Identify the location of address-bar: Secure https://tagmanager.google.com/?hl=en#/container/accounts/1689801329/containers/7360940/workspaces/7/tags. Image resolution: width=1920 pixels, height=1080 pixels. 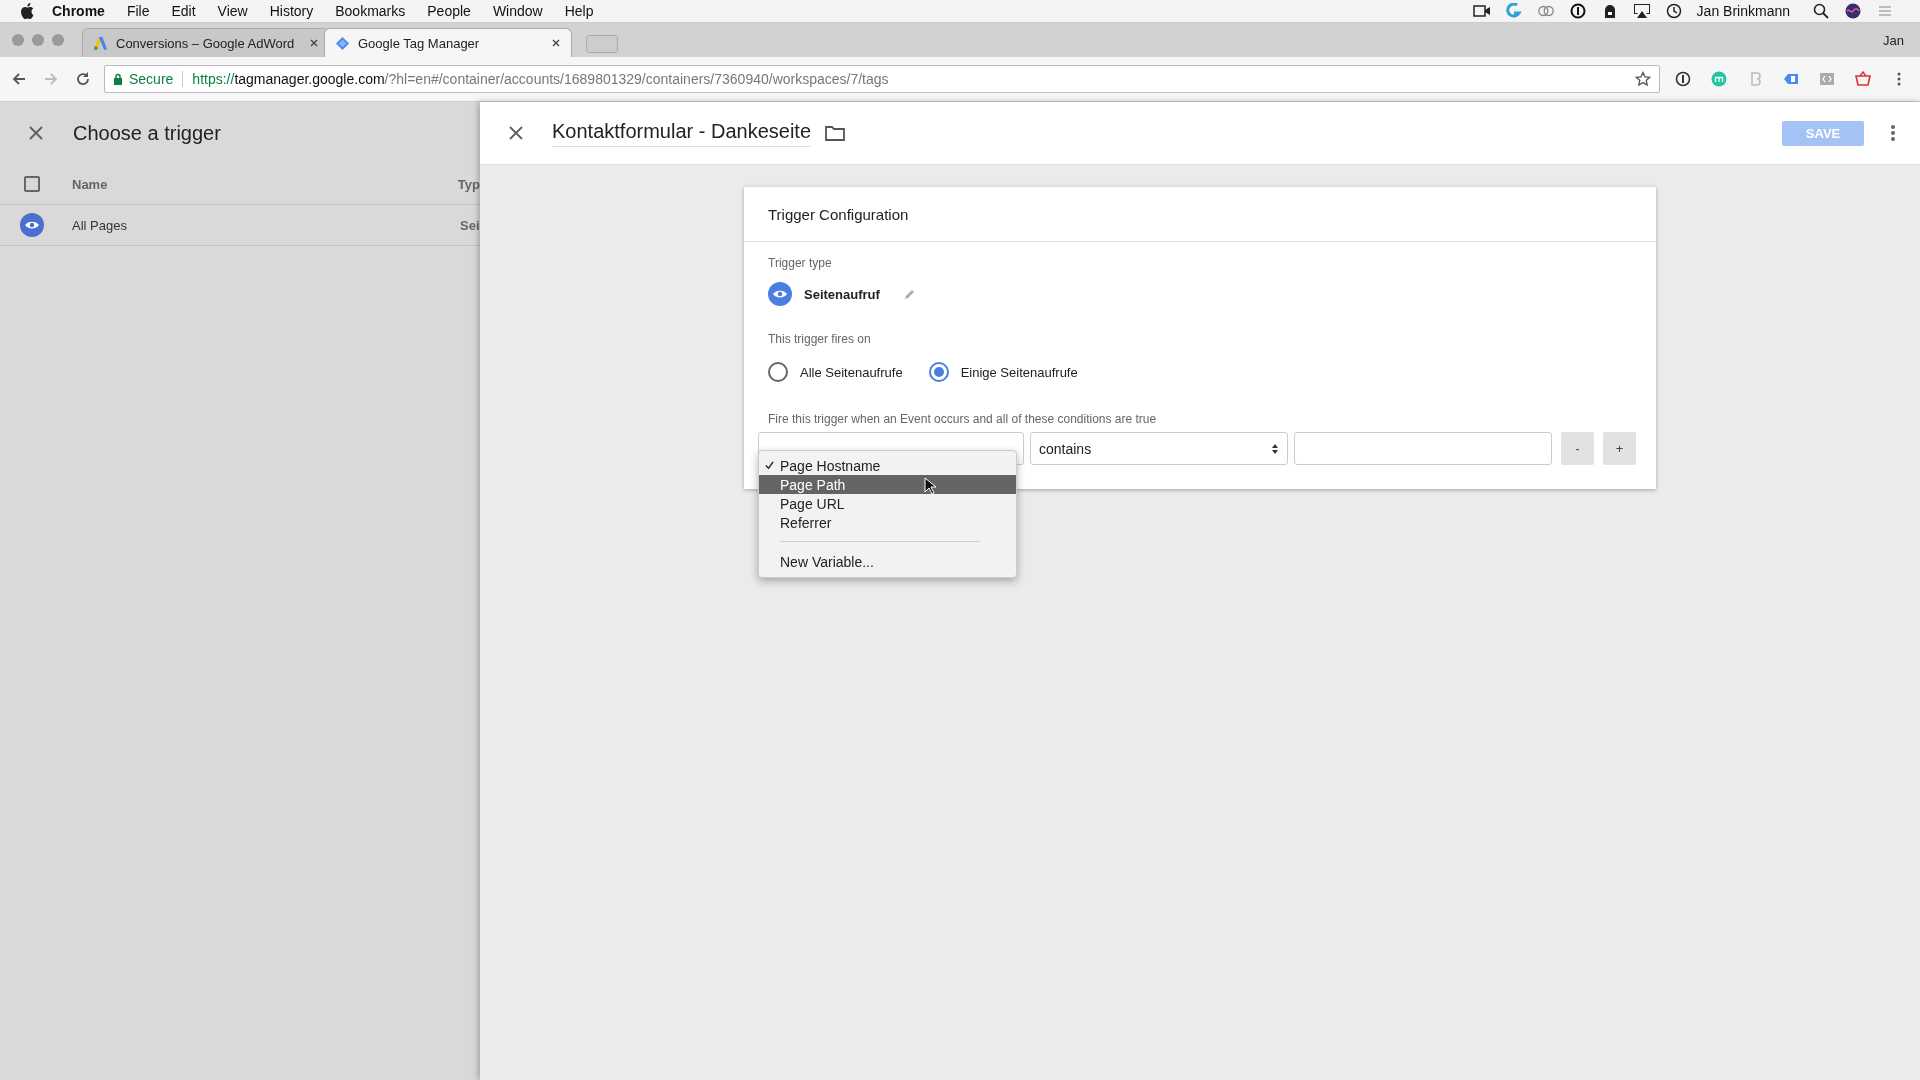
(882, 79).